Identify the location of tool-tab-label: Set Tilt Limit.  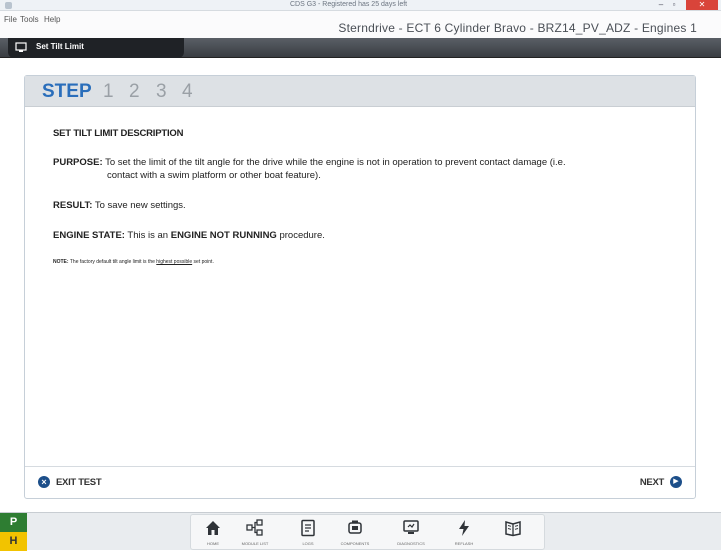
(60, 46).